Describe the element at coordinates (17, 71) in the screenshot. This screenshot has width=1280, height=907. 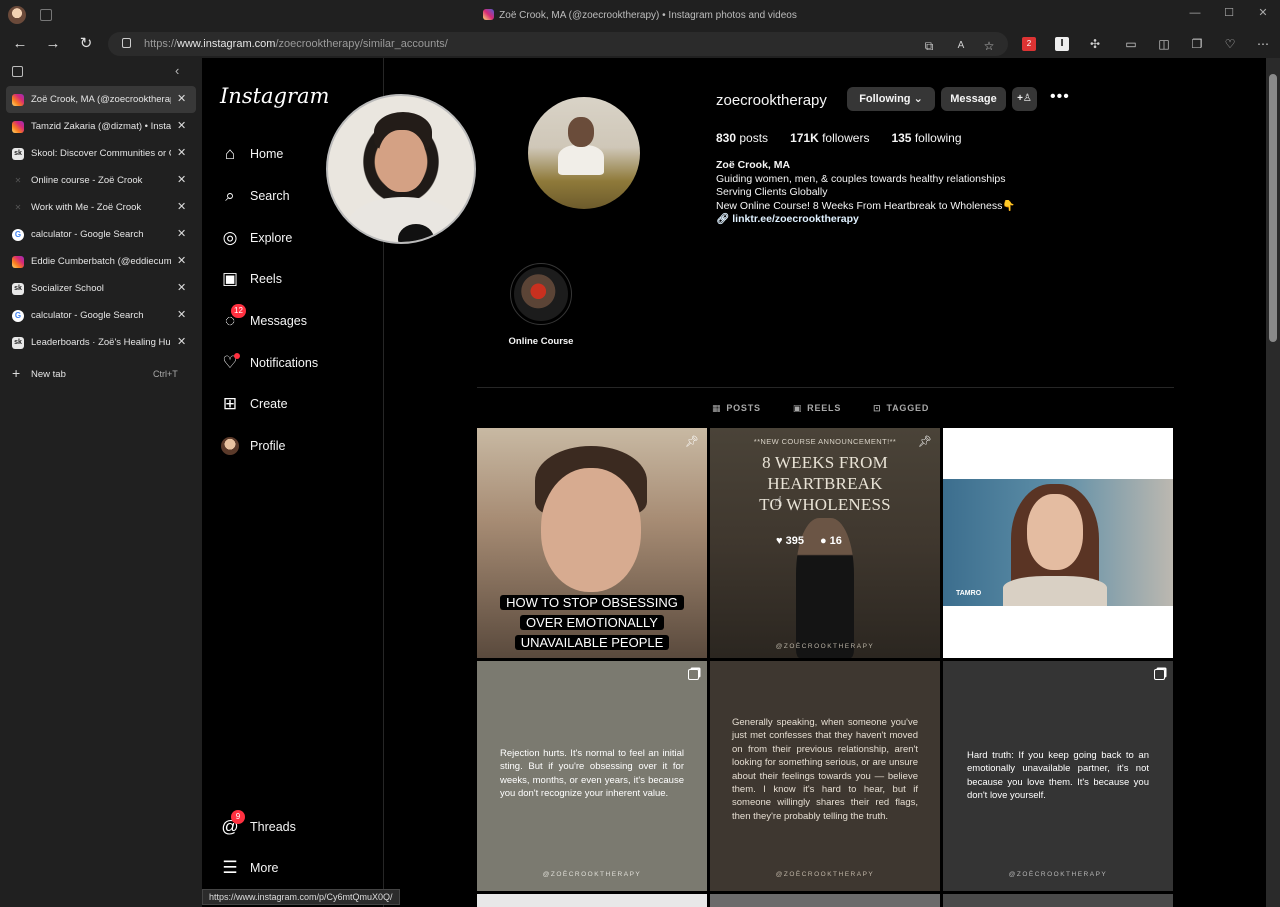
I see `tab-actions-icon` at that location.